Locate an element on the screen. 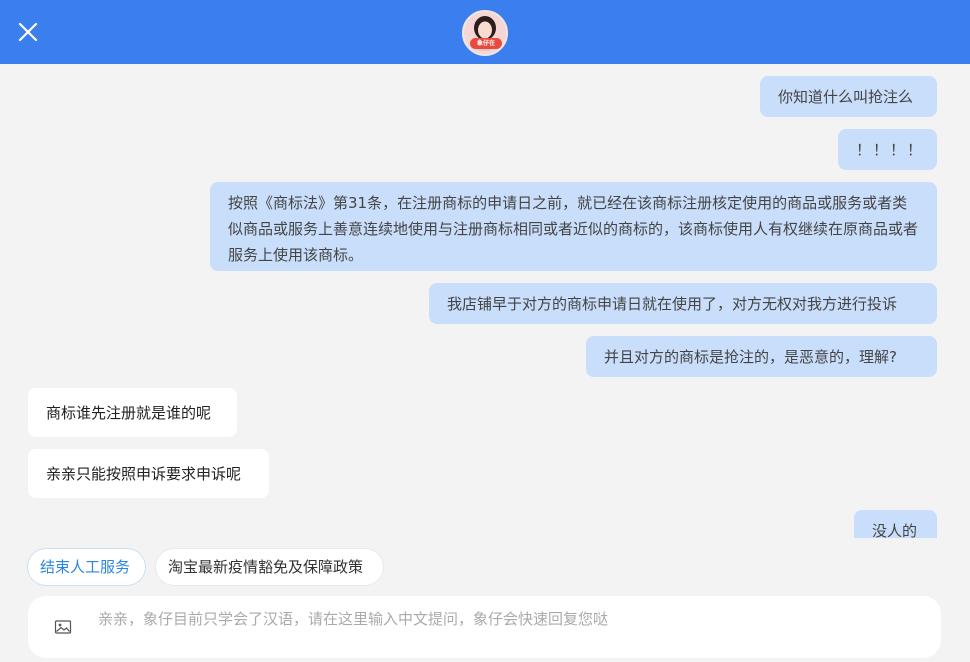  message-text: 没人的 is located at coordinates (895, 530).